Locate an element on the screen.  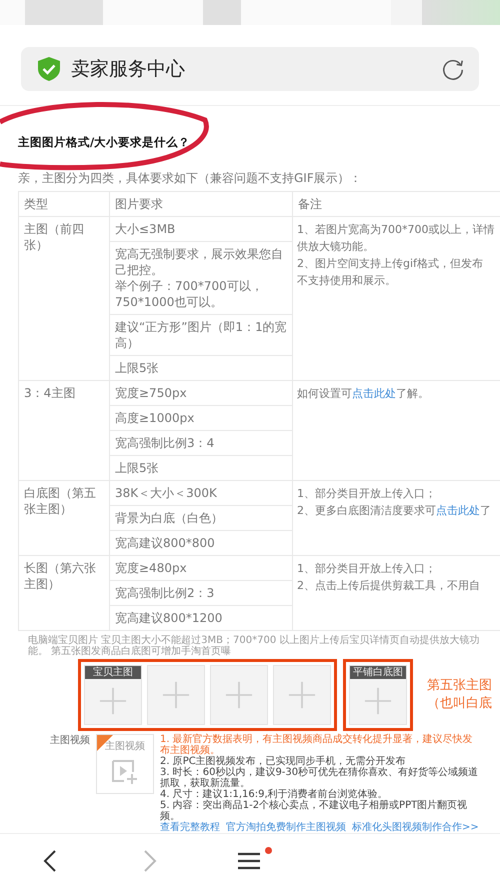
image-slot: 宝贝主图 is located at coordinates (113, 694).